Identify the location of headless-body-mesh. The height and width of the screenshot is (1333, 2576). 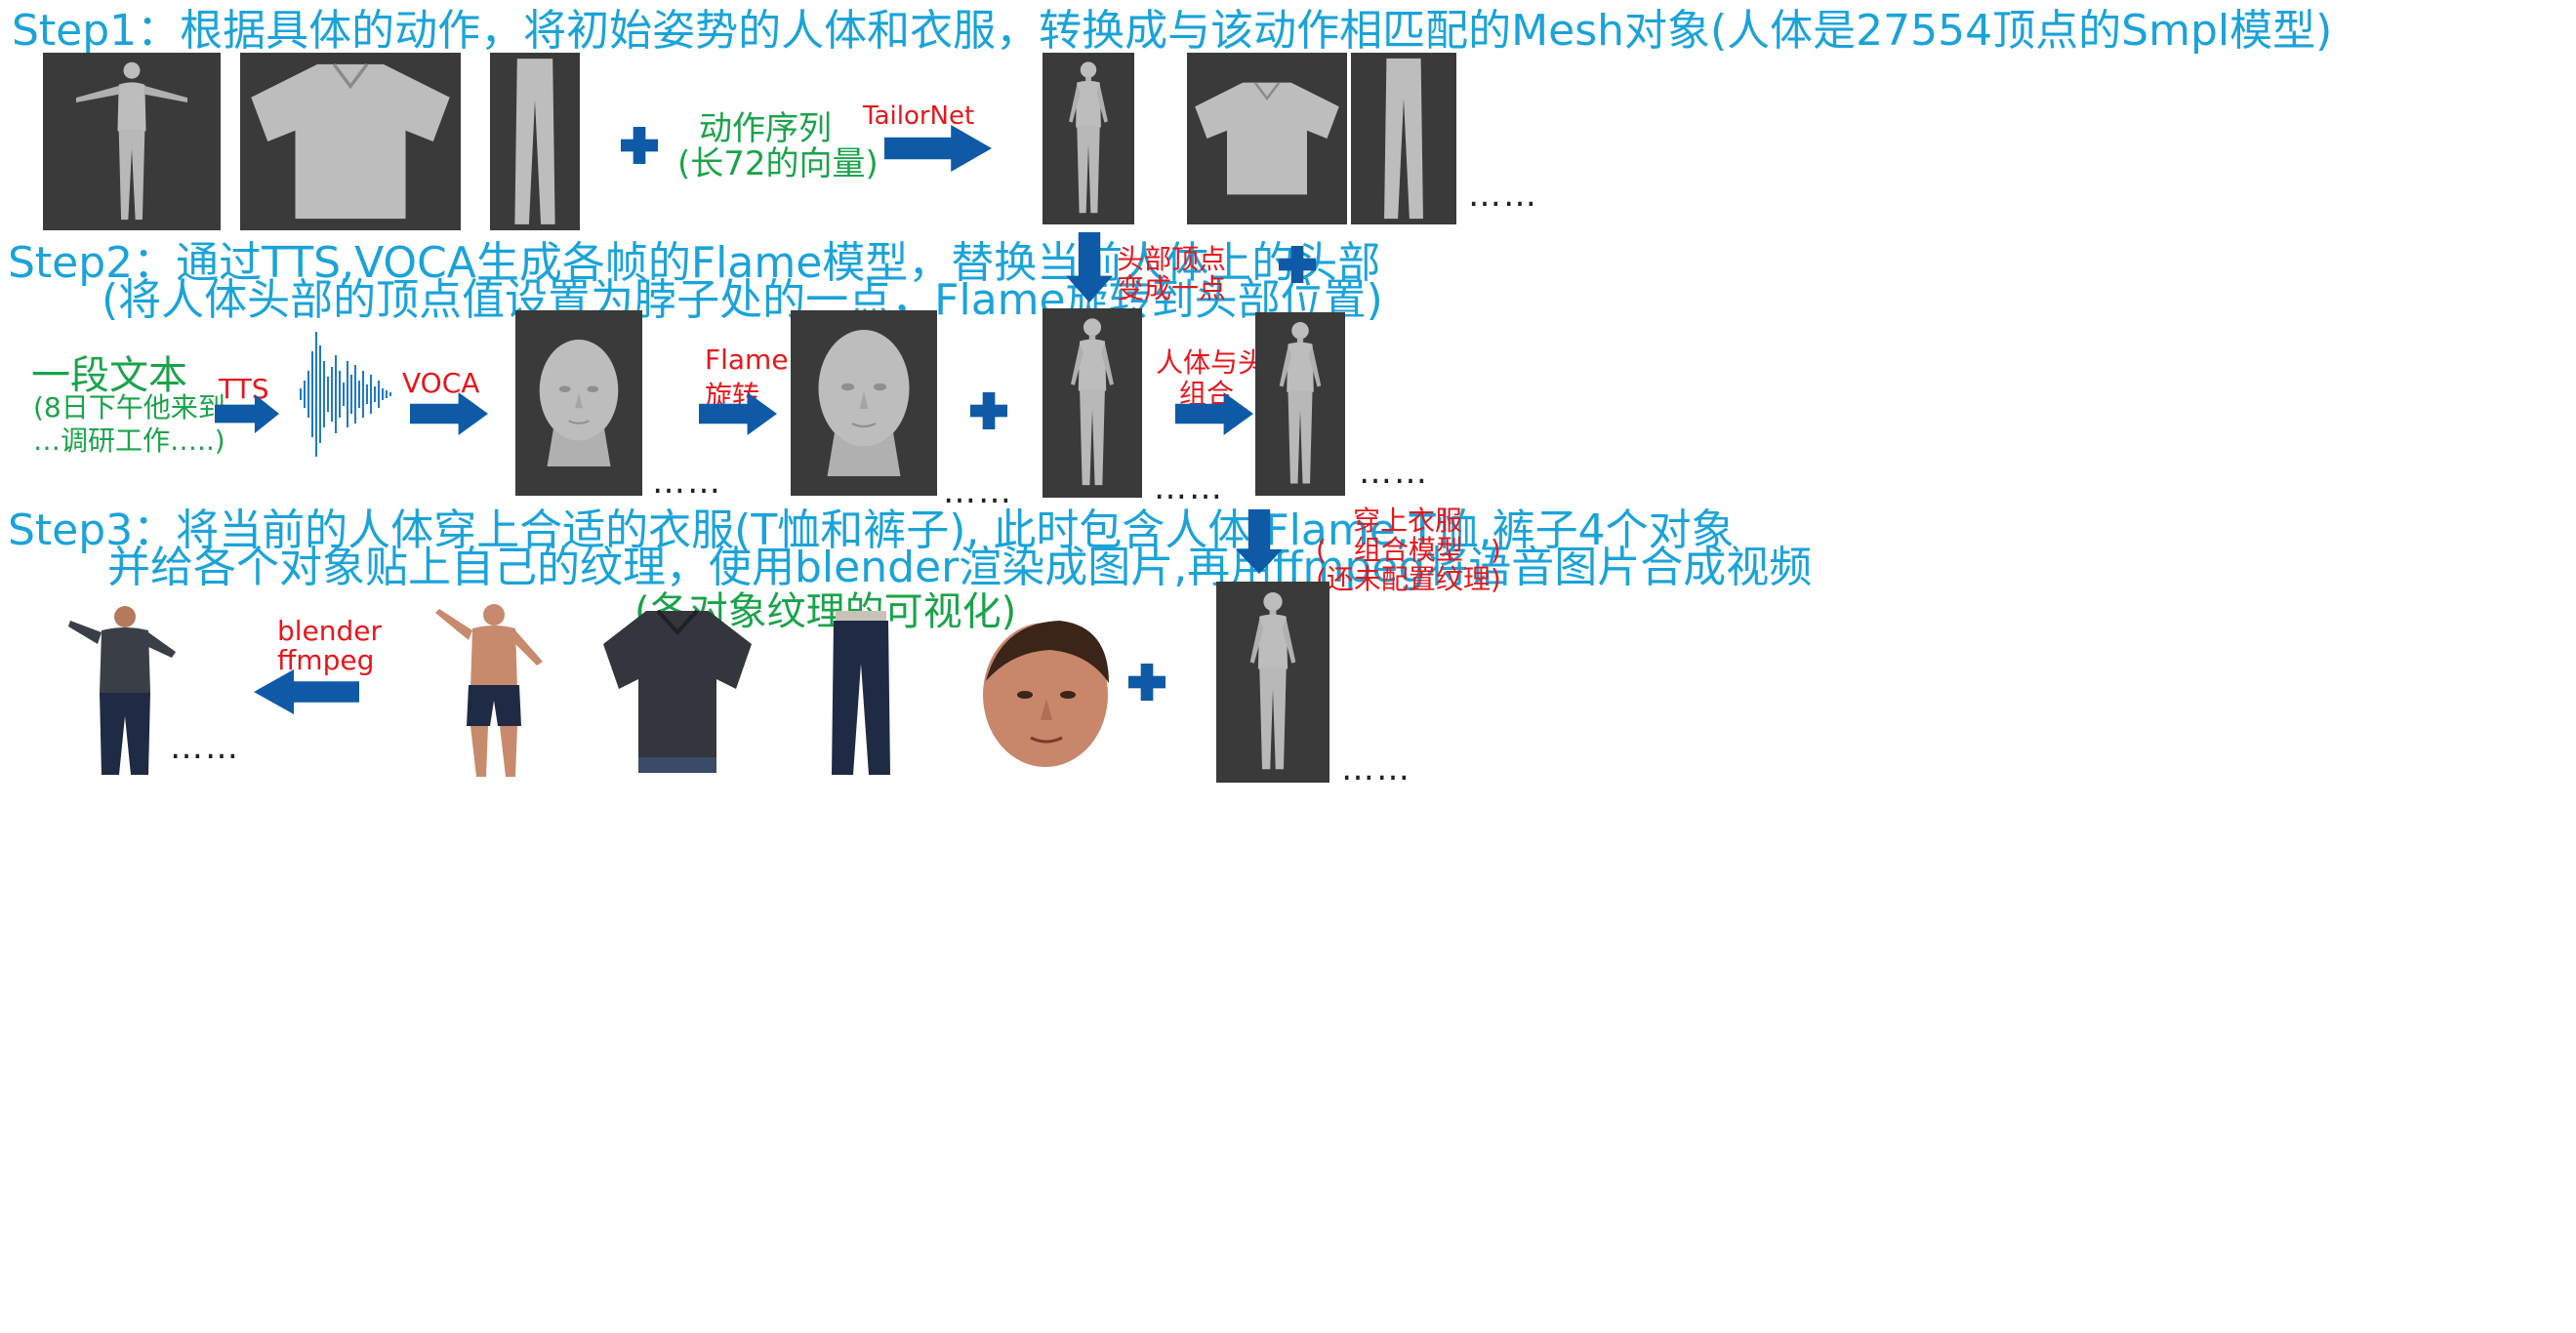
(1092, 403).